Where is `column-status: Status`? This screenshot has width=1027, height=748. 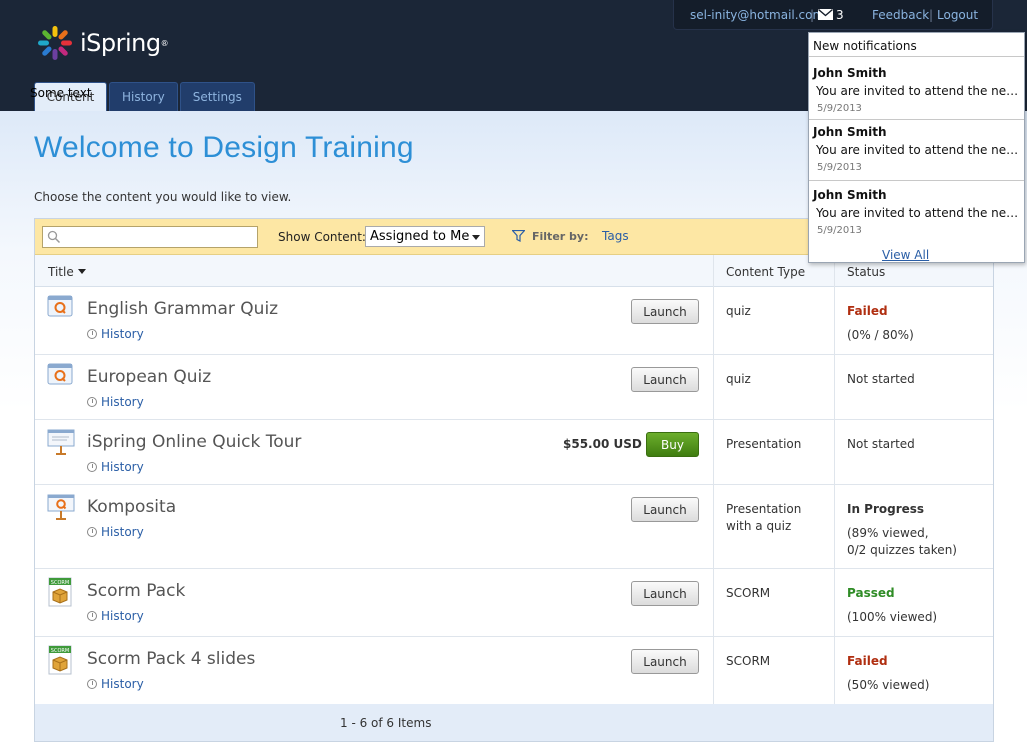 column-status: Status is located at coordinates (866, 272).